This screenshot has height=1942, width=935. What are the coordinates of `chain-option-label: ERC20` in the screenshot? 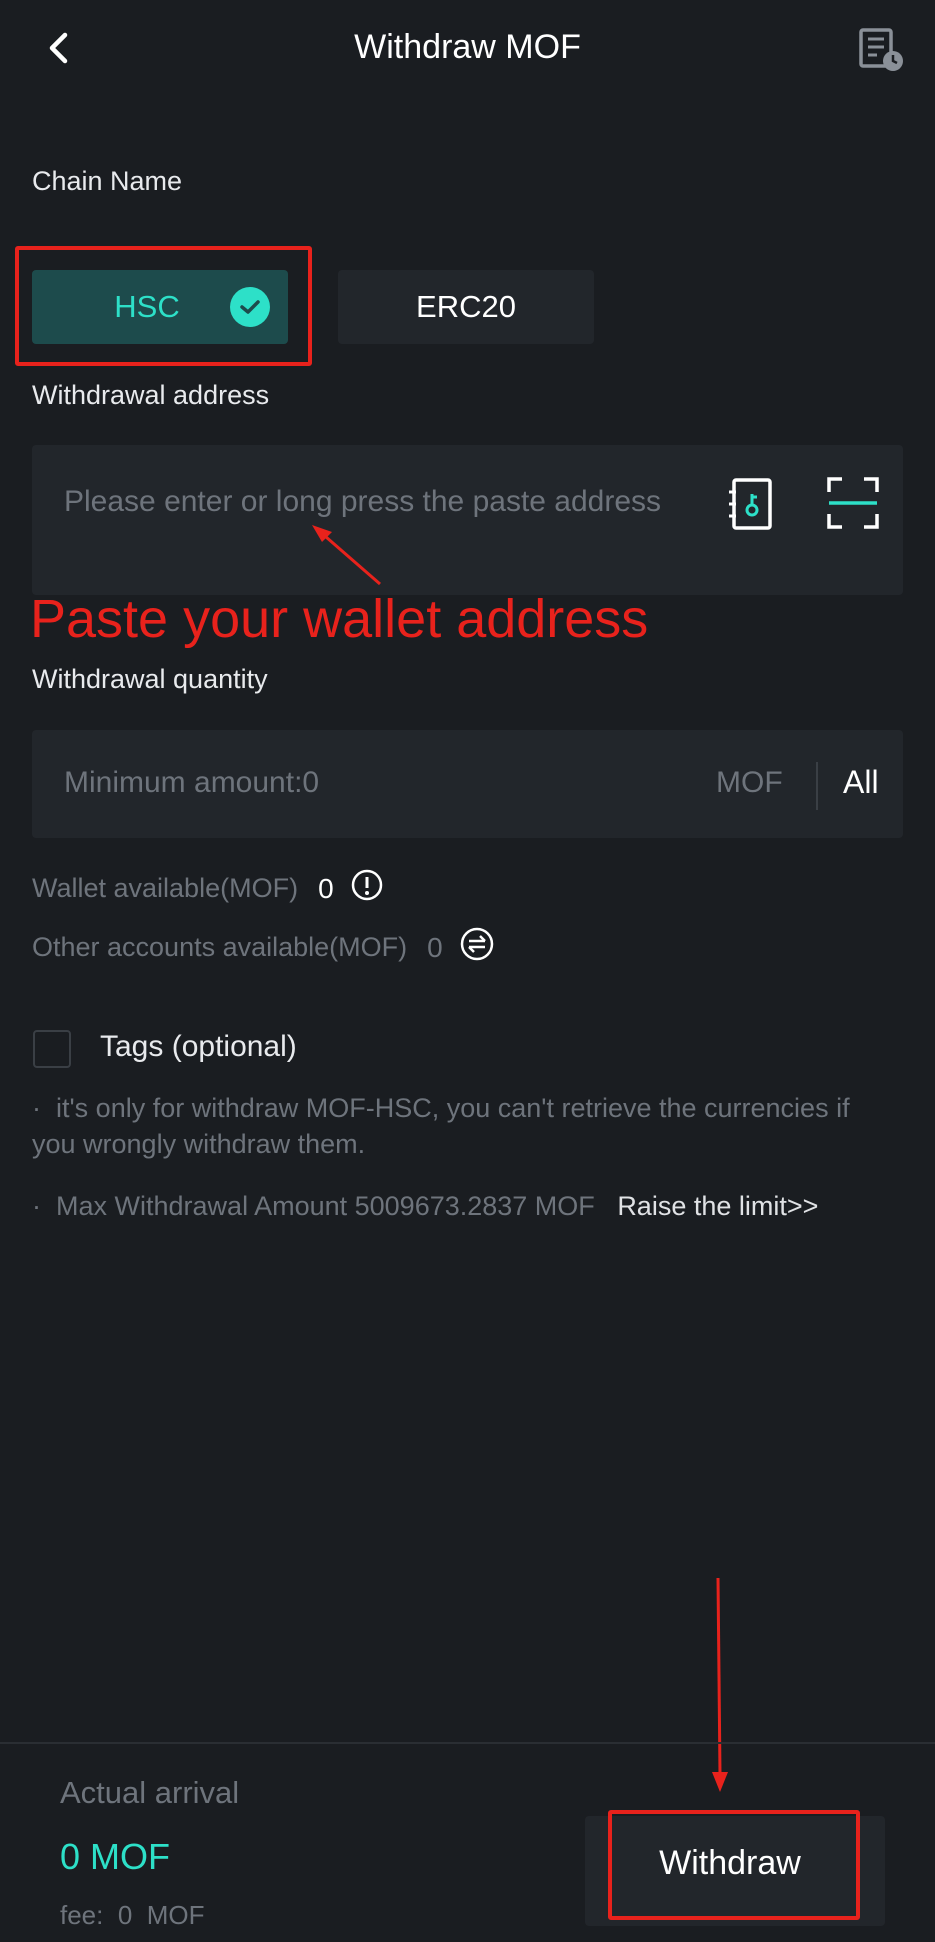 It's located at (466, 306).